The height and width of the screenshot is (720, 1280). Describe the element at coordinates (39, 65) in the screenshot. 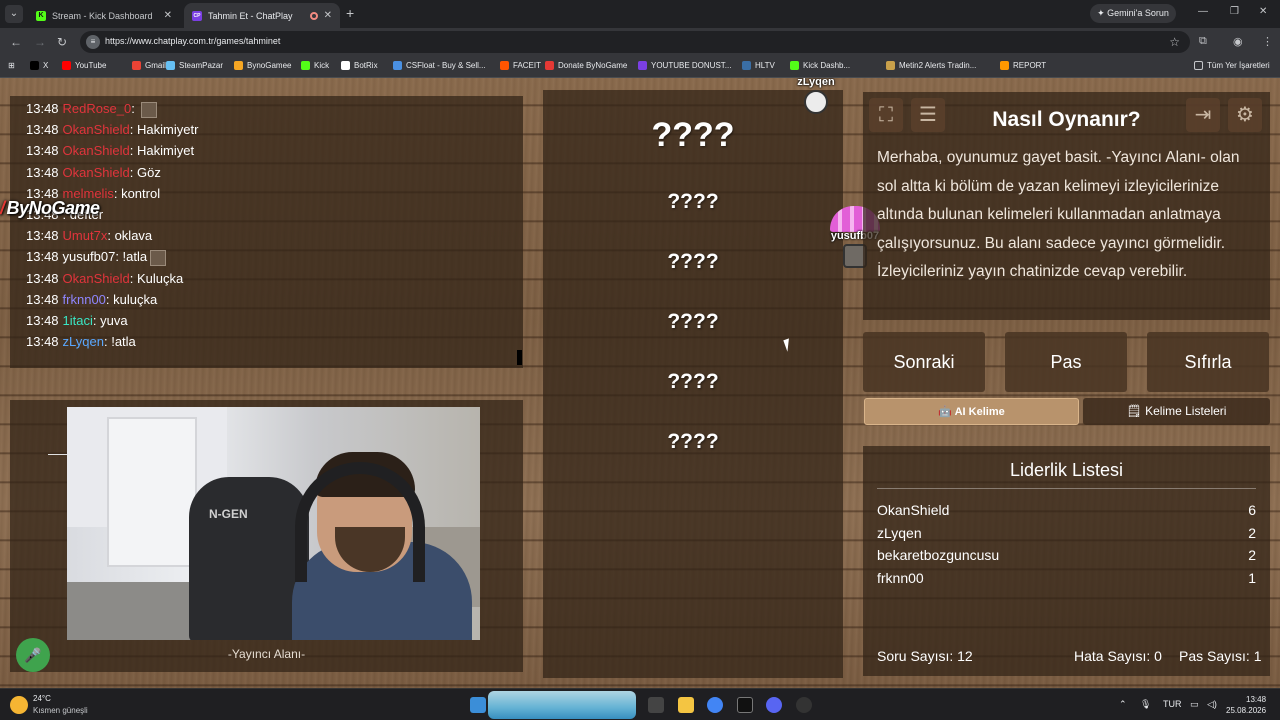

I see `bookmark-item: X` at that location.